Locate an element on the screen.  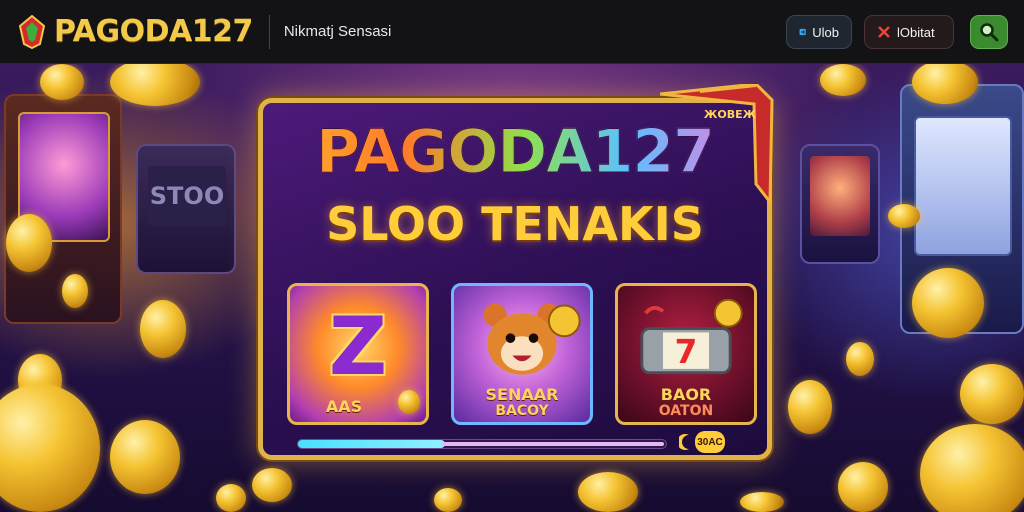
register-button: lObitat is located at coordinates (909, 32).